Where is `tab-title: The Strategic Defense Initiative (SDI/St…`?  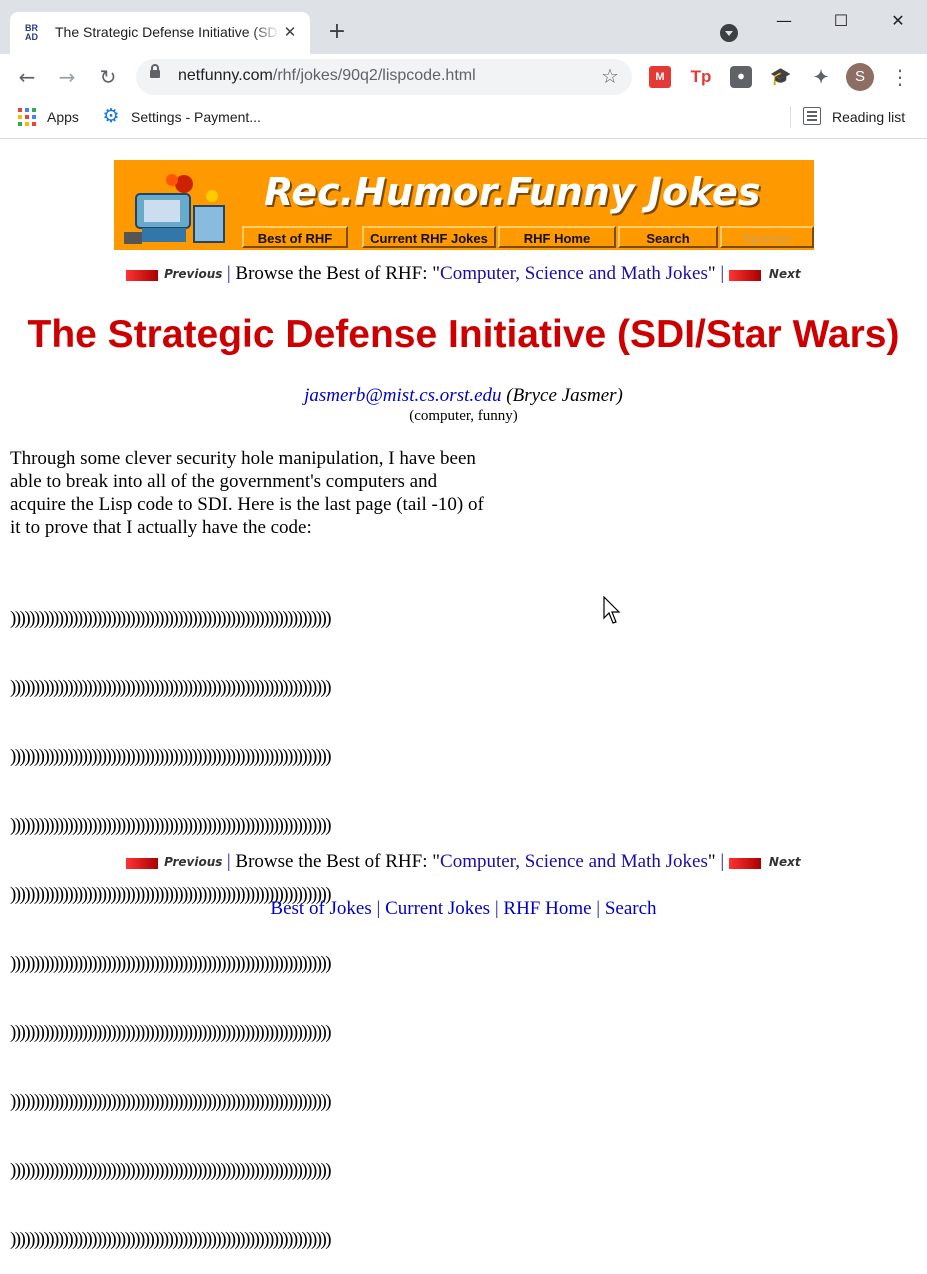
tab-title: The Strategic Defense Initiative (SDI/St… is located at coordinates (167, 33).